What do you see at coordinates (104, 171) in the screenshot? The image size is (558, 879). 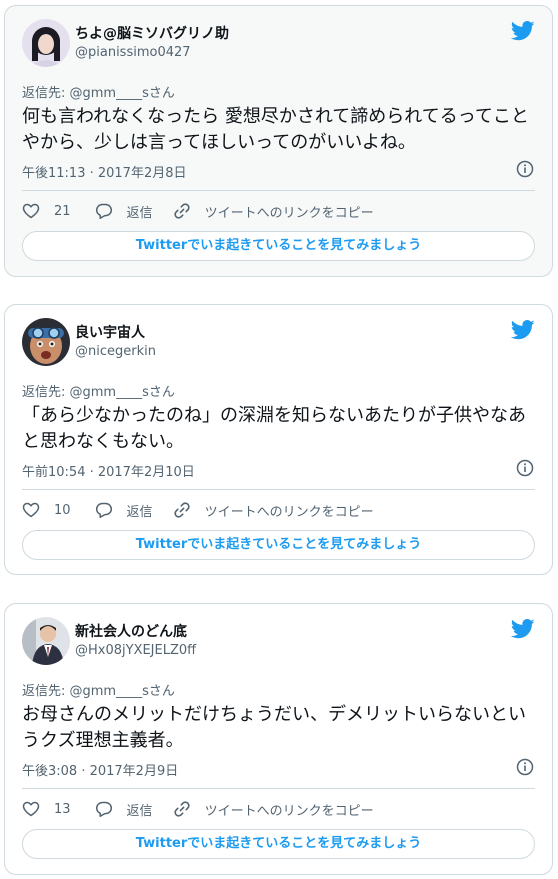 I see `tweet-timestamp: 午後11:13 · 2017年2月8日` at bounding box center [104, 171].